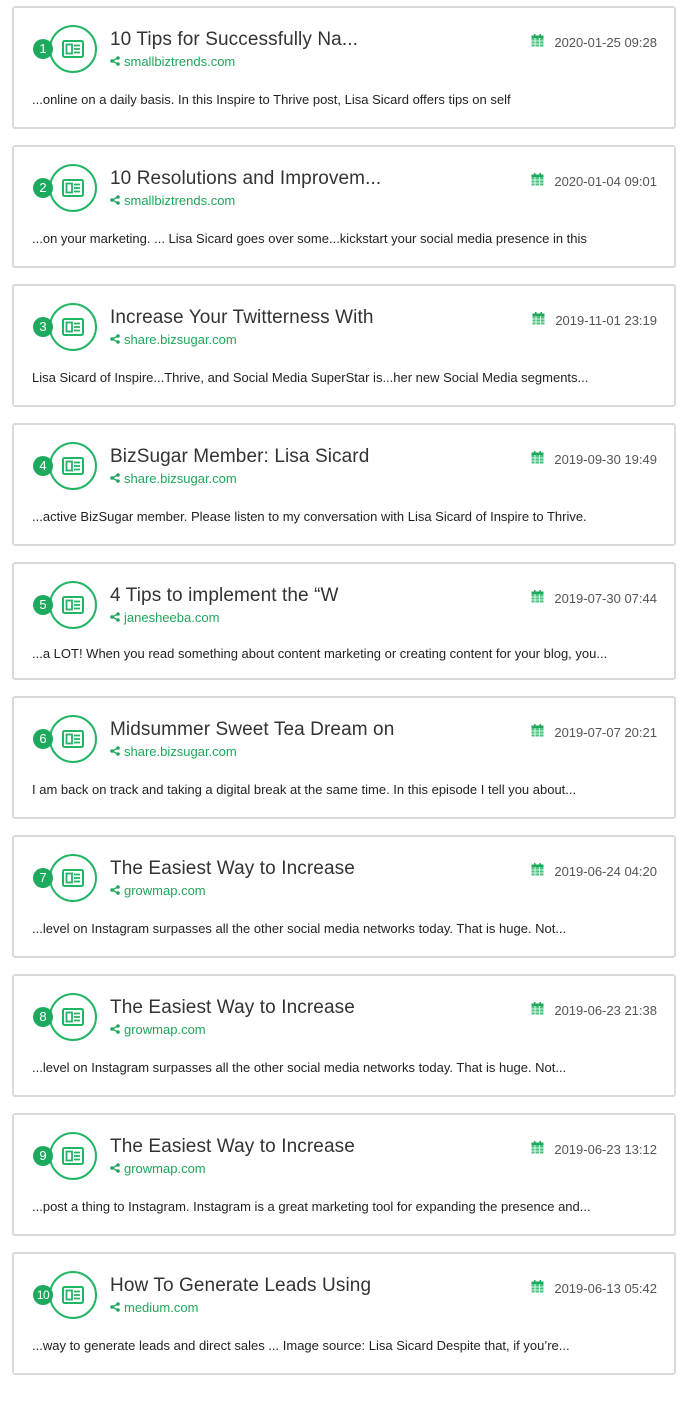  Describe the element at coordinates (242, 318) in the screenshot. I see `result-title: Increase Your Twitterness With` at that location.